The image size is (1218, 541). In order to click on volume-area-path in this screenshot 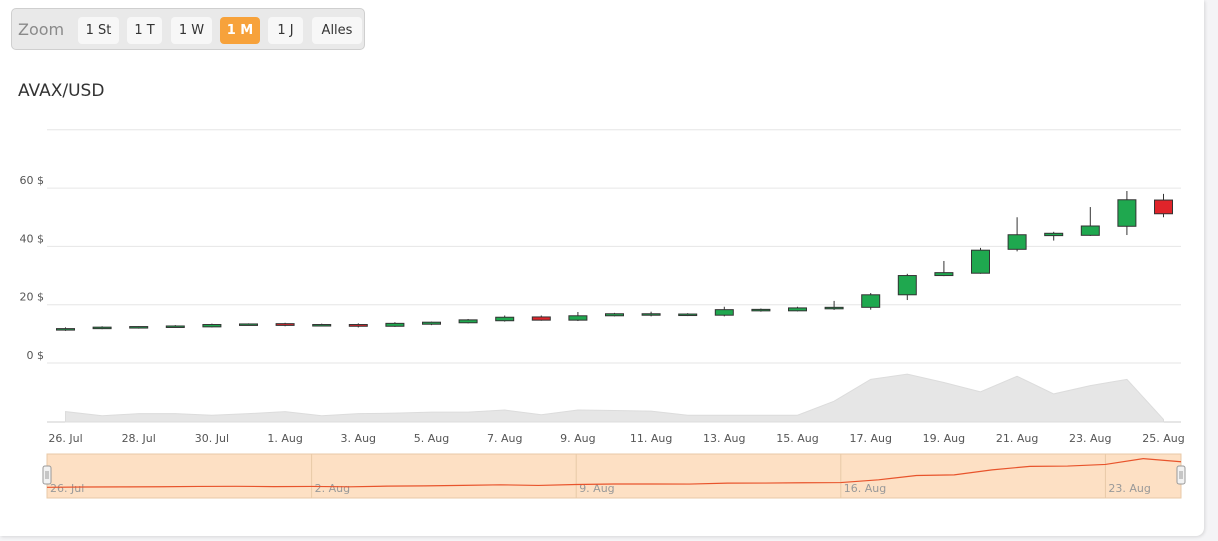, I will do `click(614, 398)`.